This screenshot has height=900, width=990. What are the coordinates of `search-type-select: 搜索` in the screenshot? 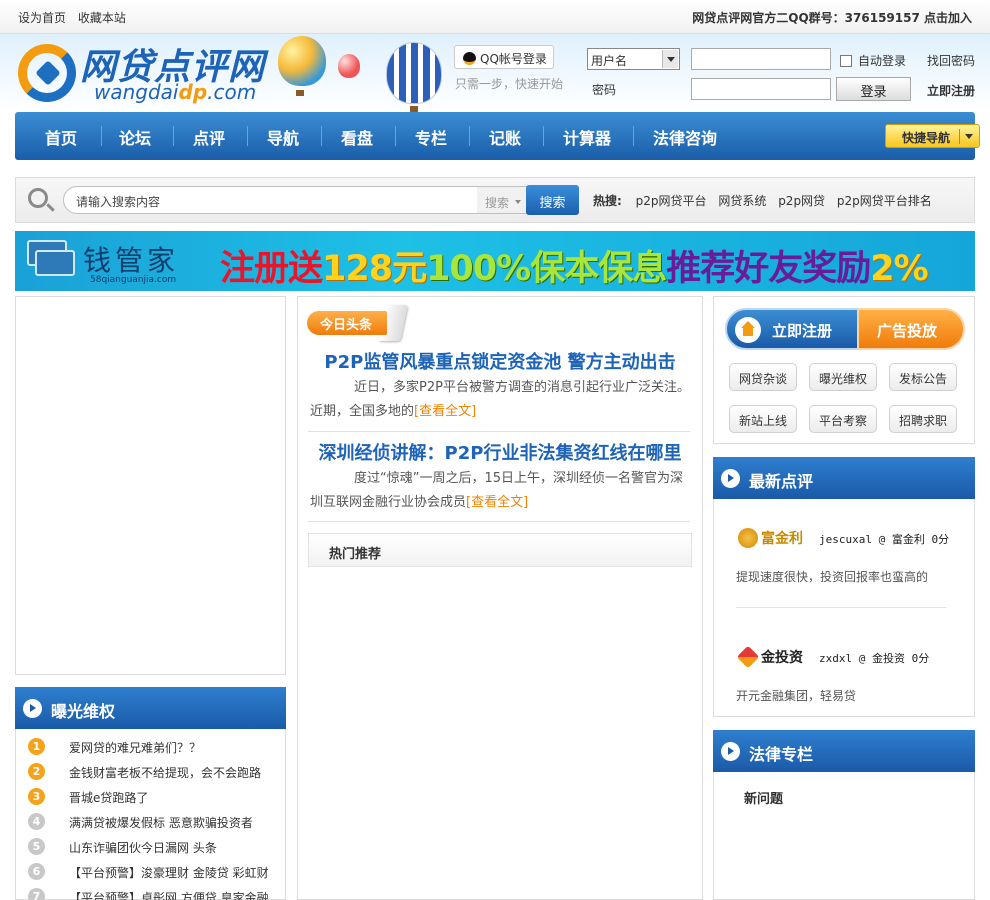 It's located at (502, 200).